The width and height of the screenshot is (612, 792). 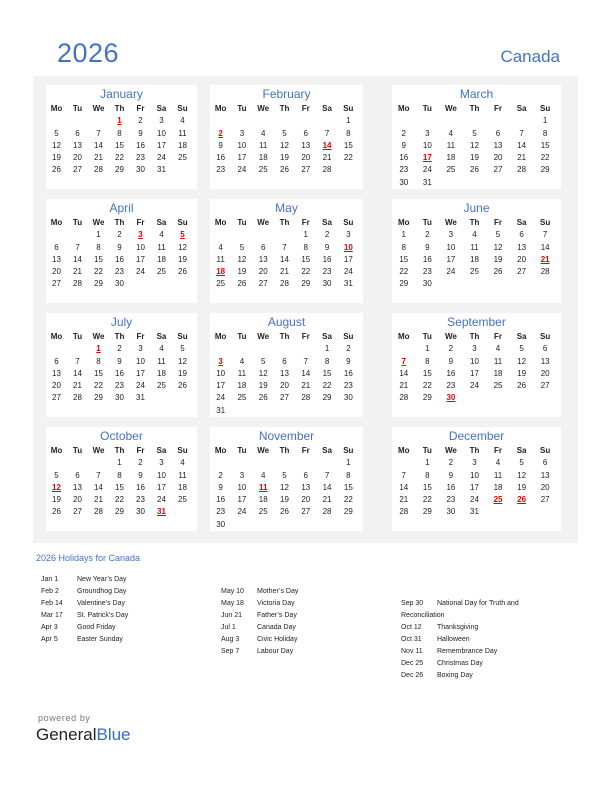 What do you see at coordinates (284, 361) in the screenshot?
I see `day-cell: 6` at bounding box center [284, 361].